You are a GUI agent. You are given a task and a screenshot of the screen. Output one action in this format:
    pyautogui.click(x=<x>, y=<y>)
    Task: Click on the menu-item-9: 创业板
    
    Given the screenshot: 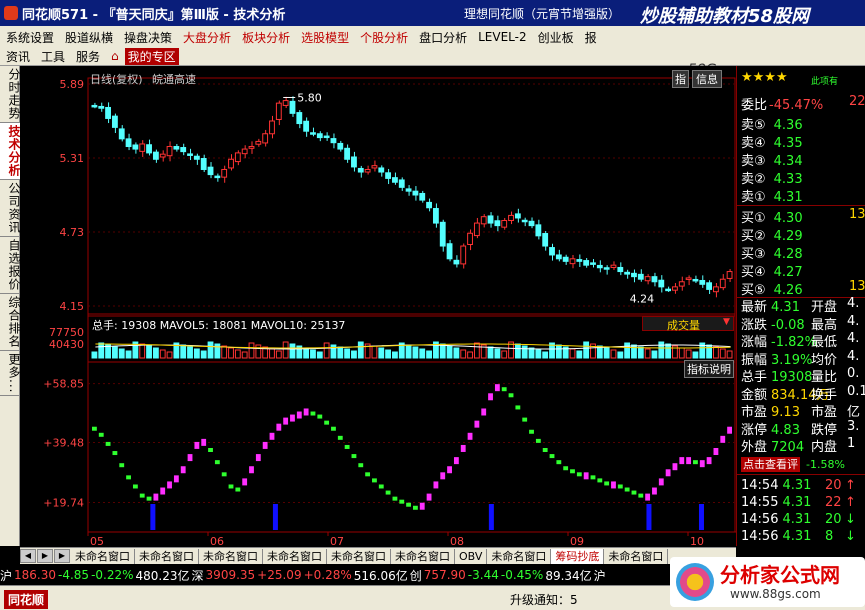 What is the action you would take?
    pyautogui.click(x=556, y=37)
    